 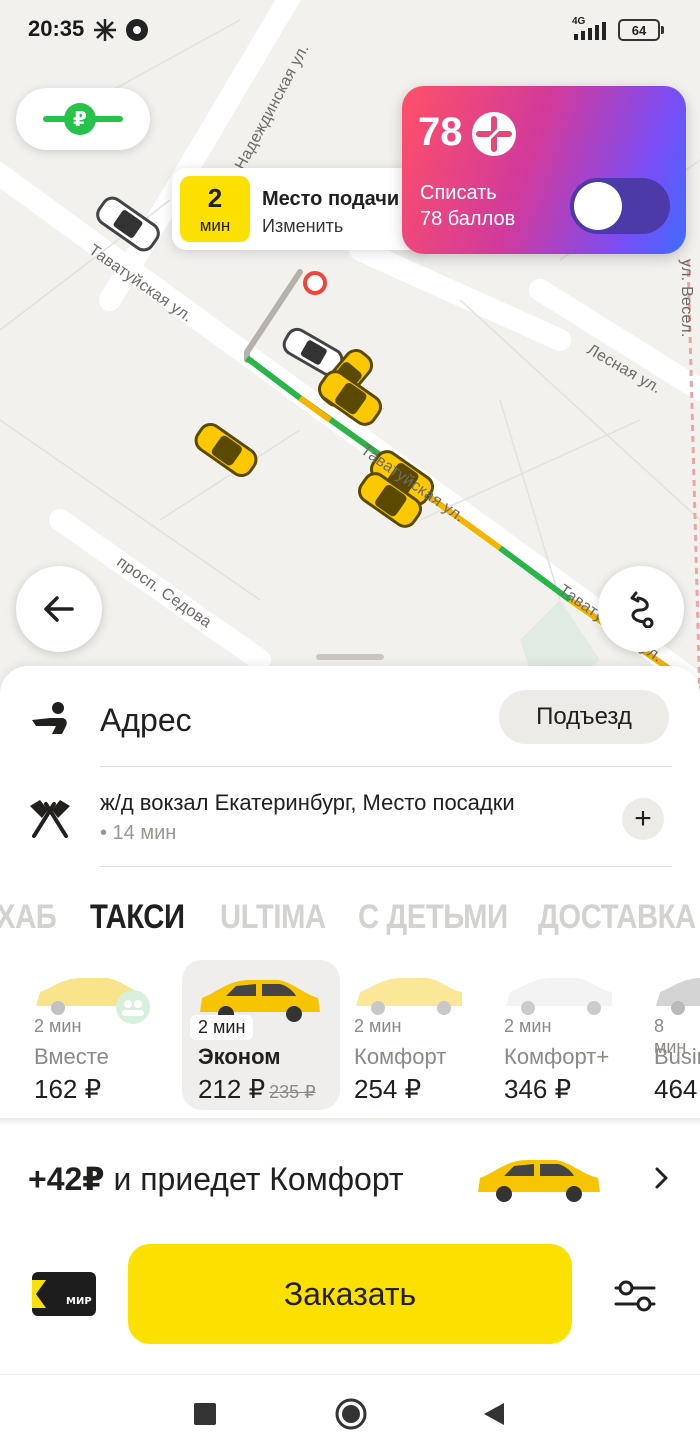 What do you see at coordinates (538, 1089) in the screenshot?
I see `tariff-price: 346 ₽` at bounding box center [538, 1089].